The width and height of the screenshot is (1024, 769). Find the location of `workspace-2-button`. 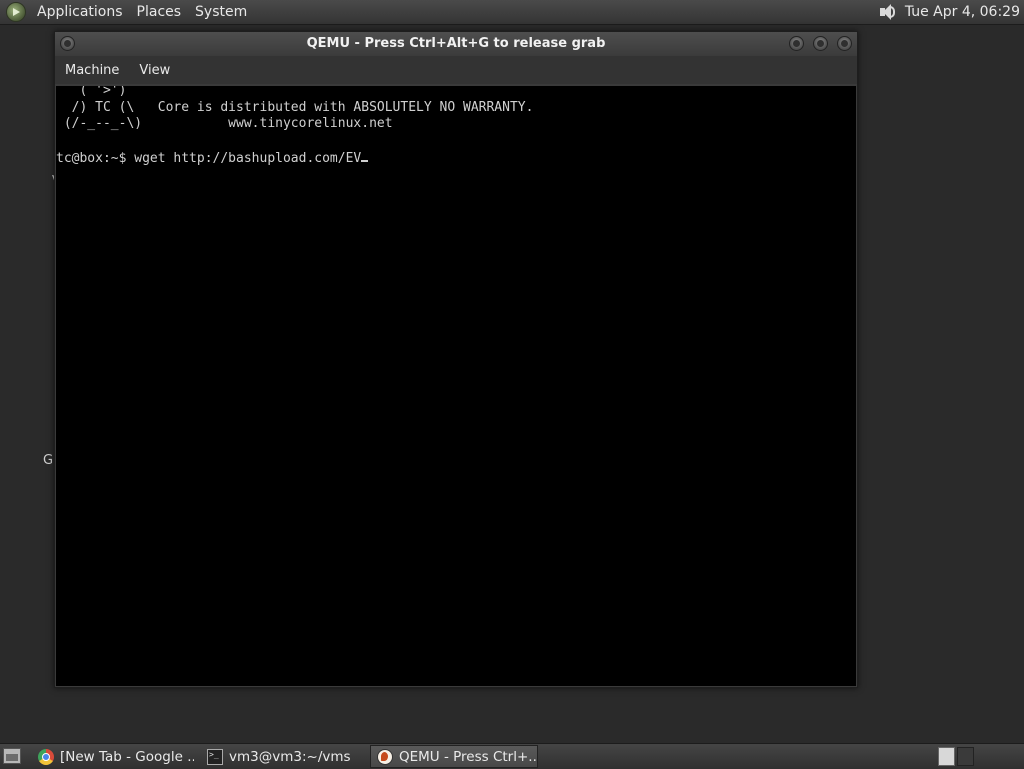

workspace-2-button is located at coordinates (965, 756).